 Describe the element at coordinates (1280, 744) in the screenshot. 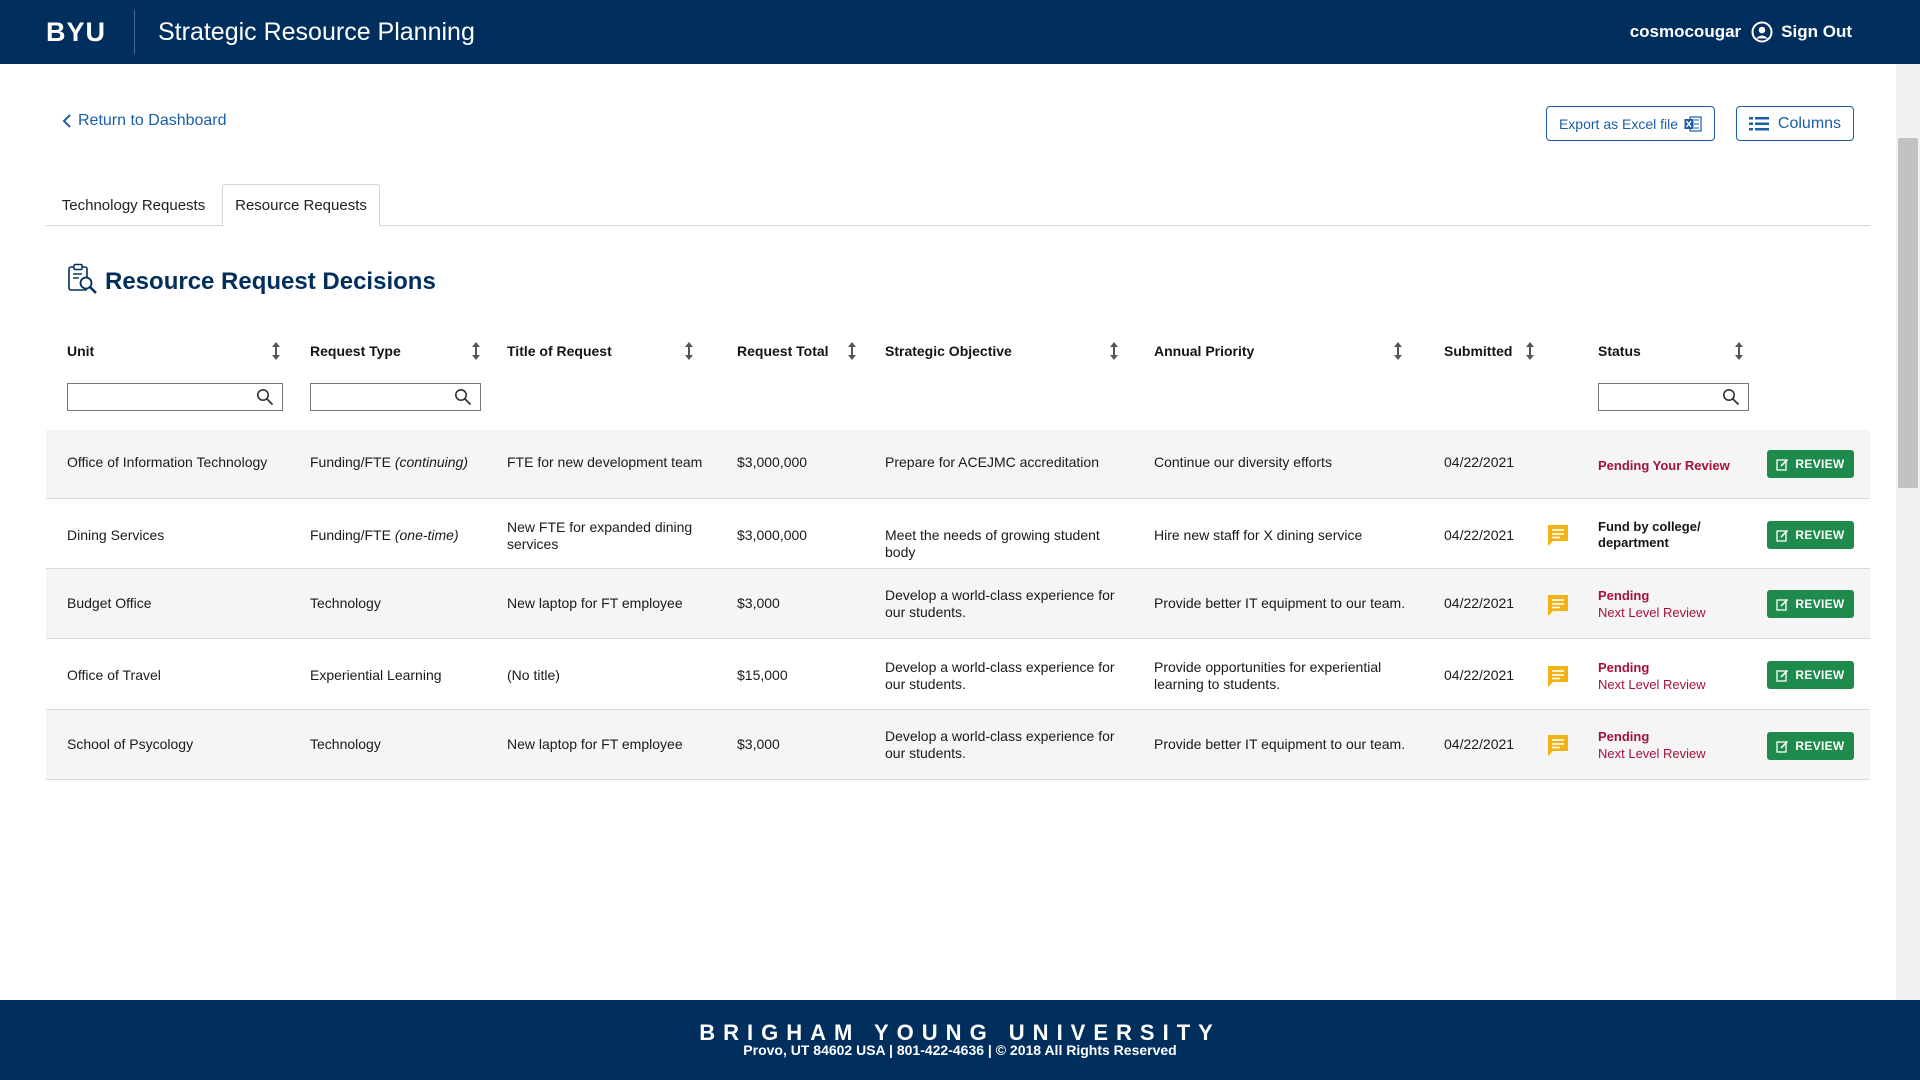

I see `cell-priority: Provide better IT equipment to our team.` at that location.